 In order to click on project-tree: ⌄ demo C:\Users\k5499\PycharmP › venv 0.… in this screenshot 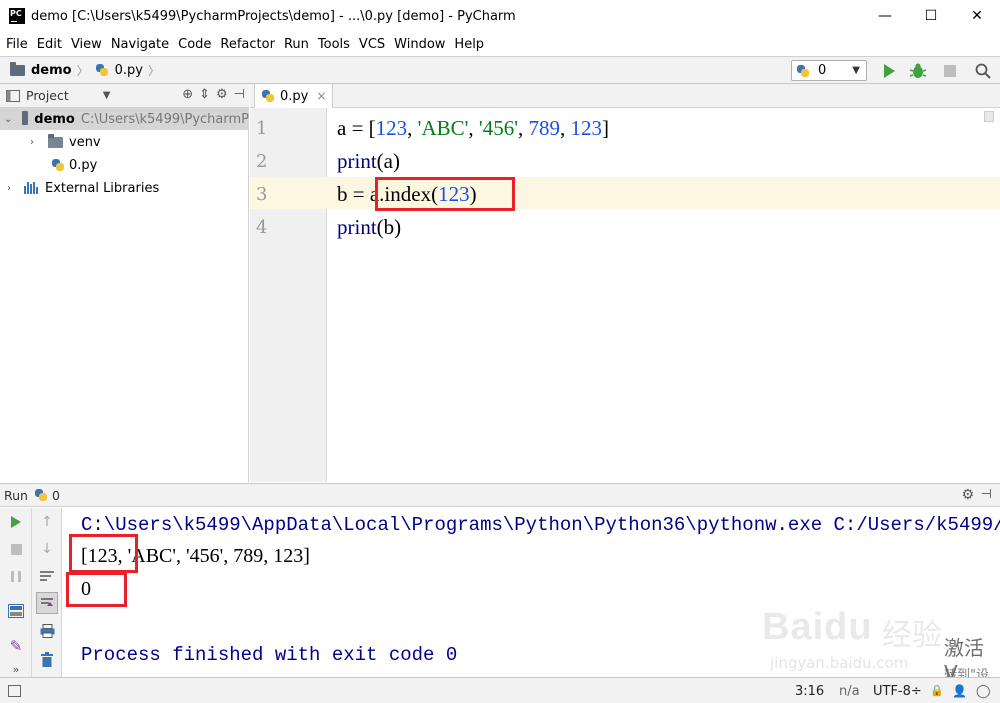, I will do `click(124, 295)`.